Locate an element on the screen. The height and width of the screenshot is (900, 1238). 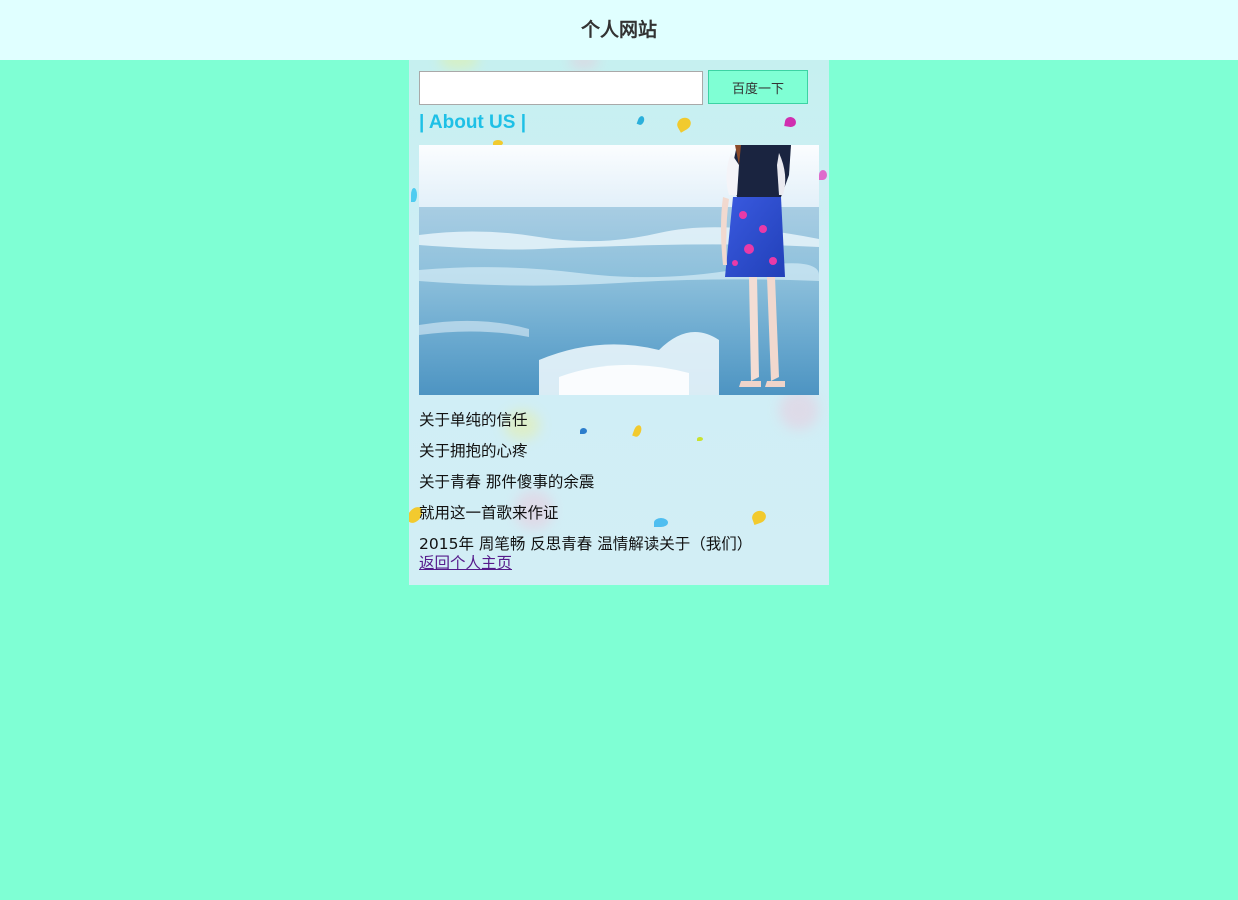
search-button: 百度一下 is located at coordinates (758, 87).